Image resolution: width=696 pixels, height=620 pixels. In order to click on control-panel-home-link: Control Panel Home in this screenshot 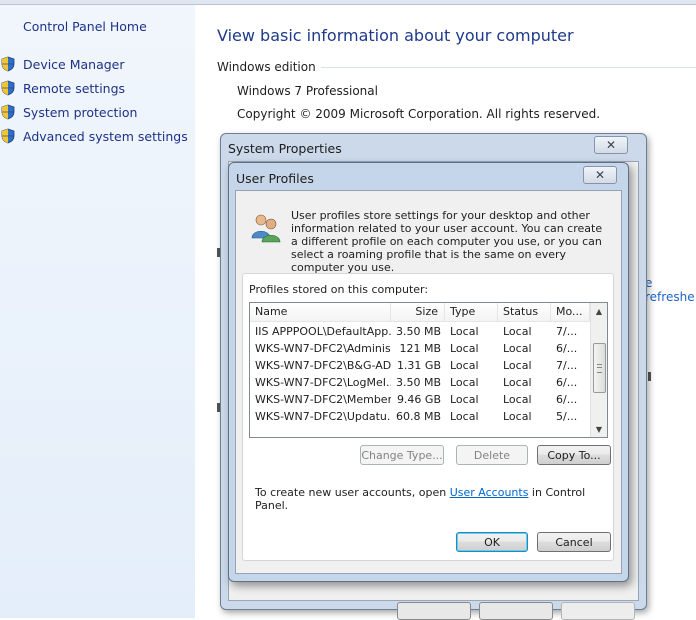, I will do `click(85, 26)`.